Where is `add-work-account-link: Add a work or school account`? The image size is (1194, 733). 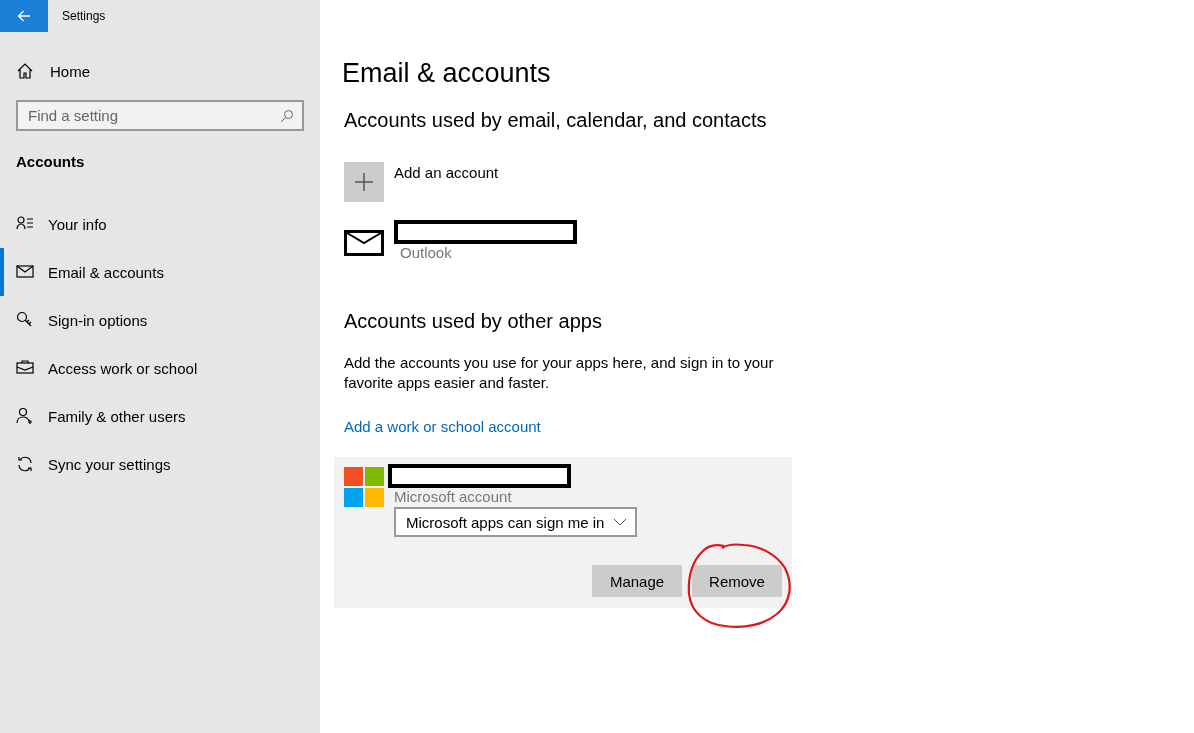 add-work-account-link: Add a work or school account is located at coordinates (442, 426).